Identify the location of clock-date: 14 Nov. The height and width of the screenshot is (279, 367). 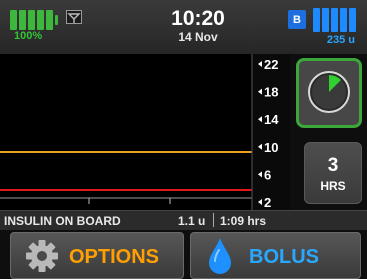
(198, 37).